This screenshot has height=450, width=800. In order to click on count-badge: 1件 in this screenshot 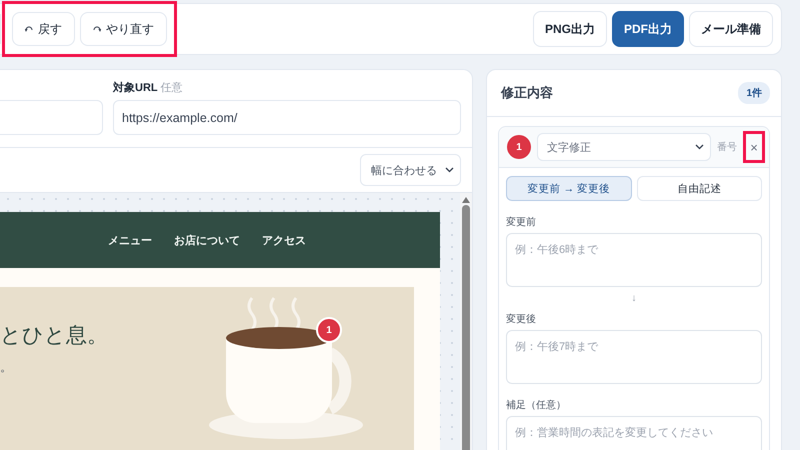, I will do `click(754, 93)`.